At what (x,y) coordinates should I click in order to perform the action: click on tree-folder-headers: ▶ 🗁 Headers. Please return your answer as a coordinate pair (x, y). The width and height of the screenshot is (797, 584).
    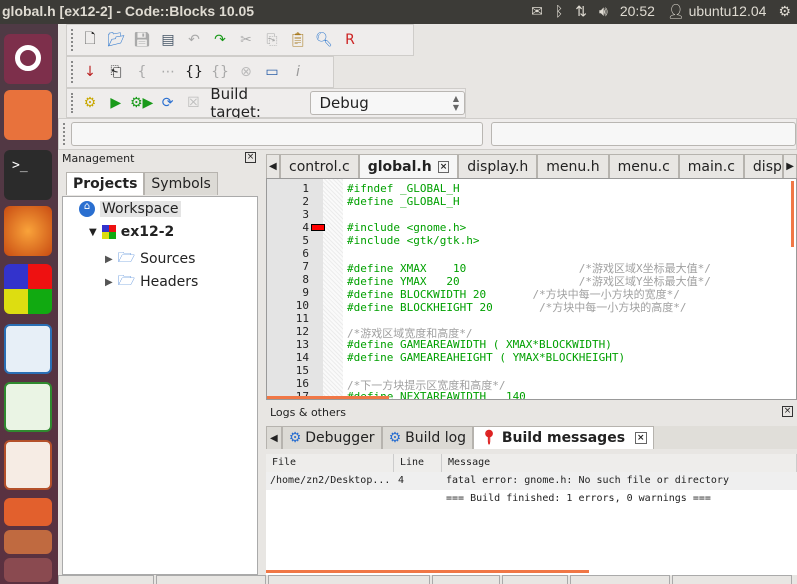
    Looking at the image, I should click on (151, 282).